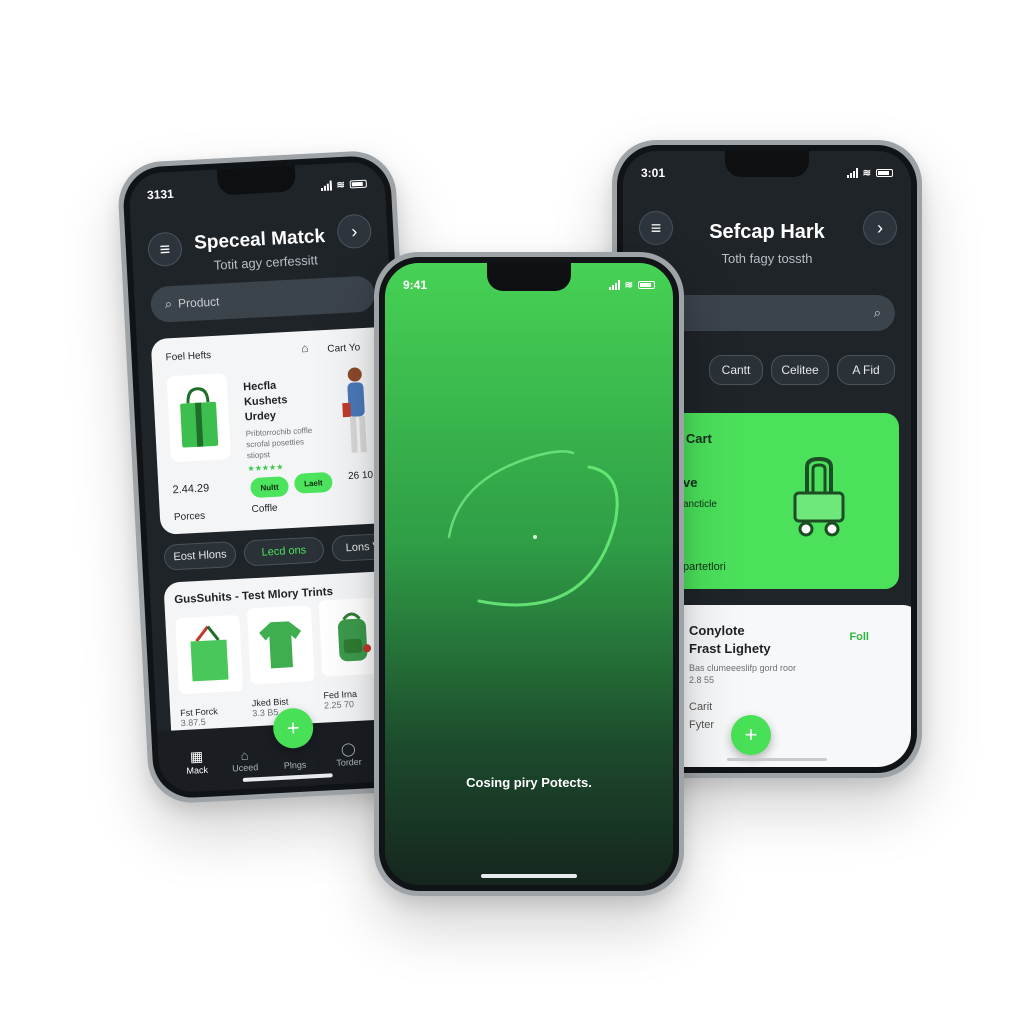 The width and height of the screenshot is (1024, 1024). Describe the element at coordinates (196, 756) in the screenshot. I see `grid-icon: ▦` at that location.